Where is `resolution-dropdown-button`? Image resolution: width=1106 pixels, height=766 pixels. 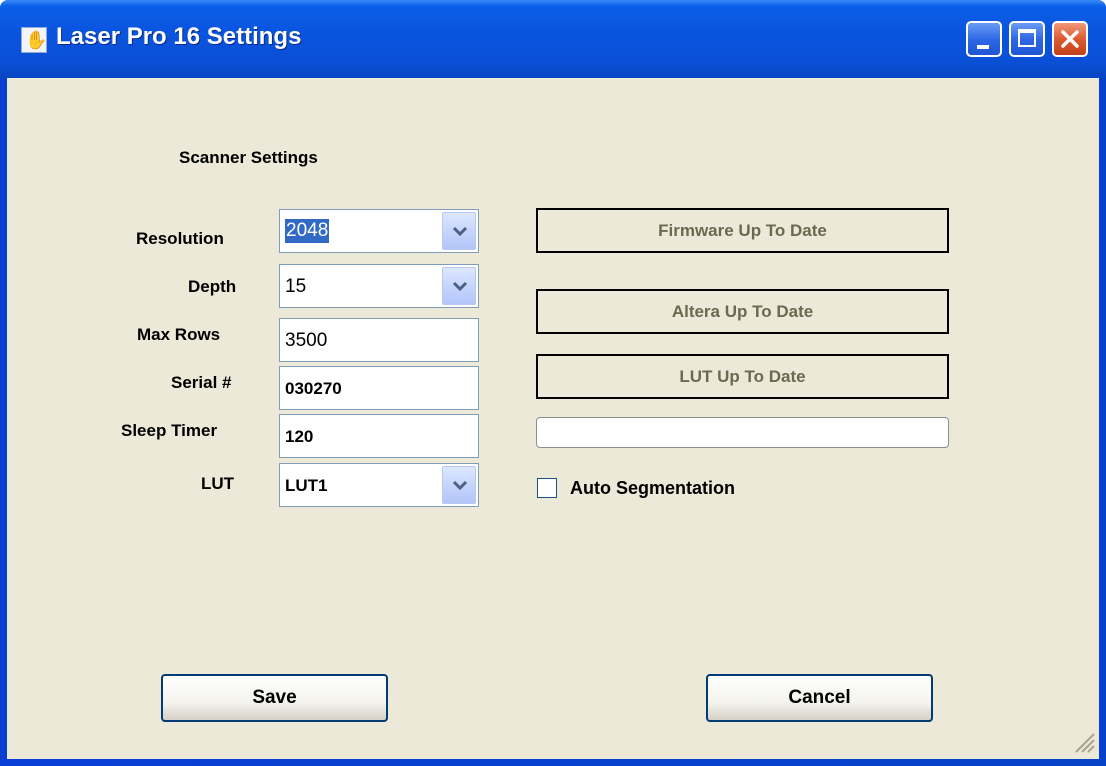 resolution-dropdown-button is located at coordinates (459, 231).